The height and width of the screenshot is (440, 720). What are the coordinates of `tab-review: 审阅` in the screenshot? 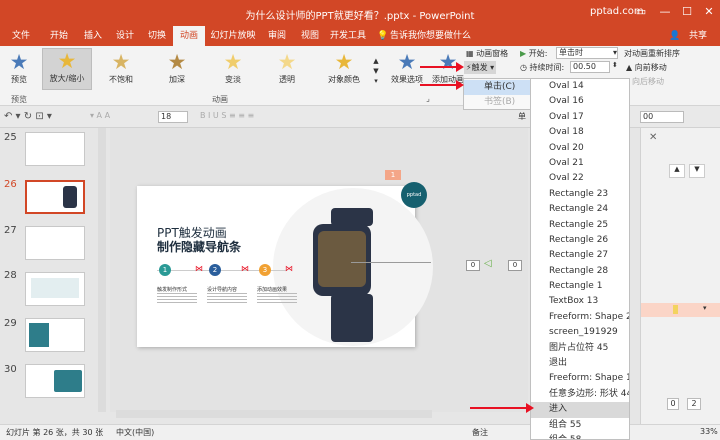 It's located at (277, 36).